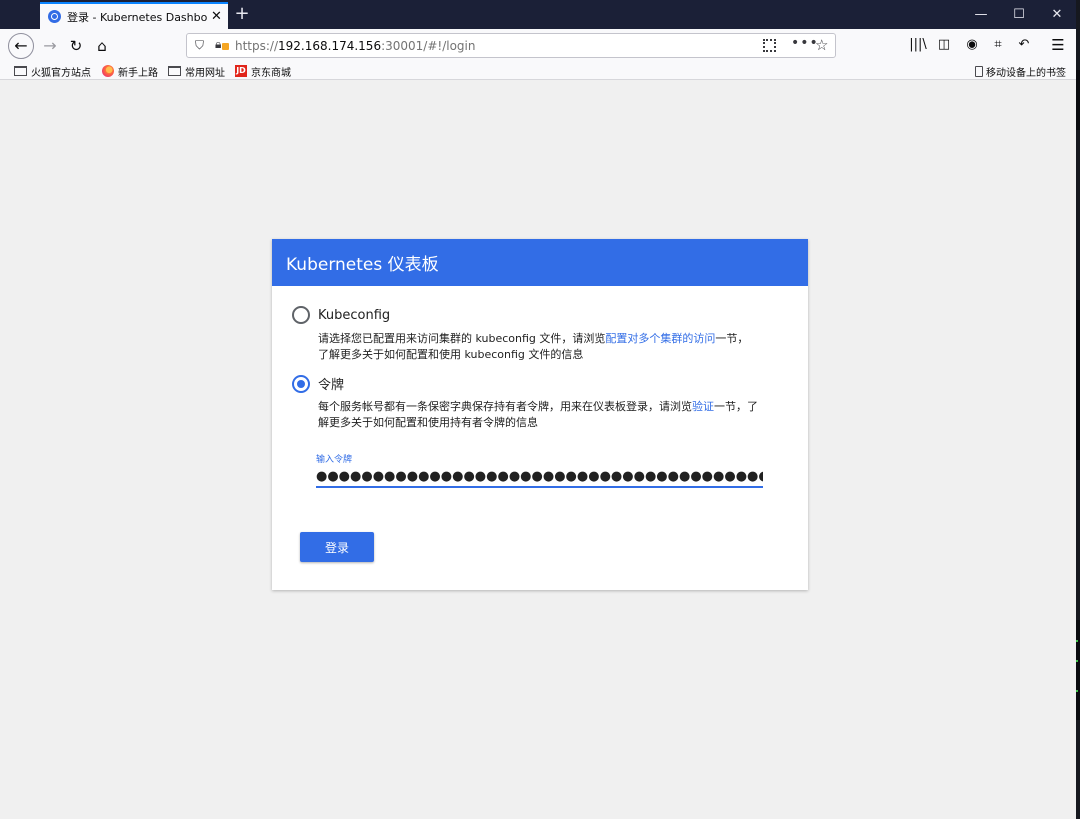 The height and width of the screenshot is (819, 1080). I want to click on new-tab-button: +, so click(242, 14).